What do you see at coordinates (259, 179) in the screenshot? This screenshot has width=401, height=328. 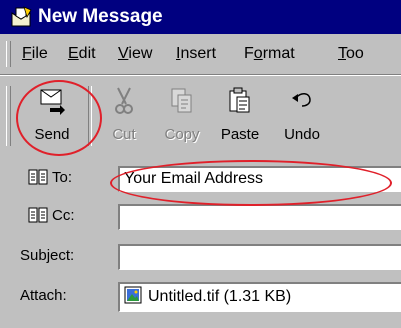 I see `to-field: Your Email Address` at bounding box center [259, 179].